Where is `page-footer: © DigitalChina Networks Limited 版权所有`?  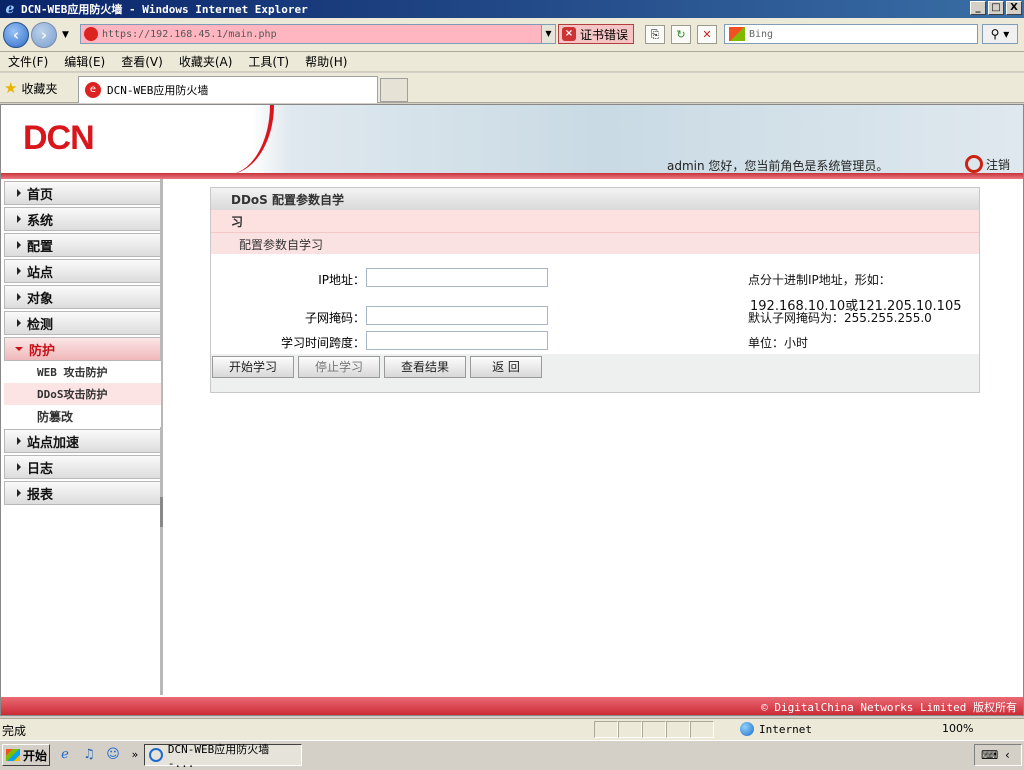 page-footer: © DigitalChina Networks Limited 版权所有 is located at coordinates (512, 706).